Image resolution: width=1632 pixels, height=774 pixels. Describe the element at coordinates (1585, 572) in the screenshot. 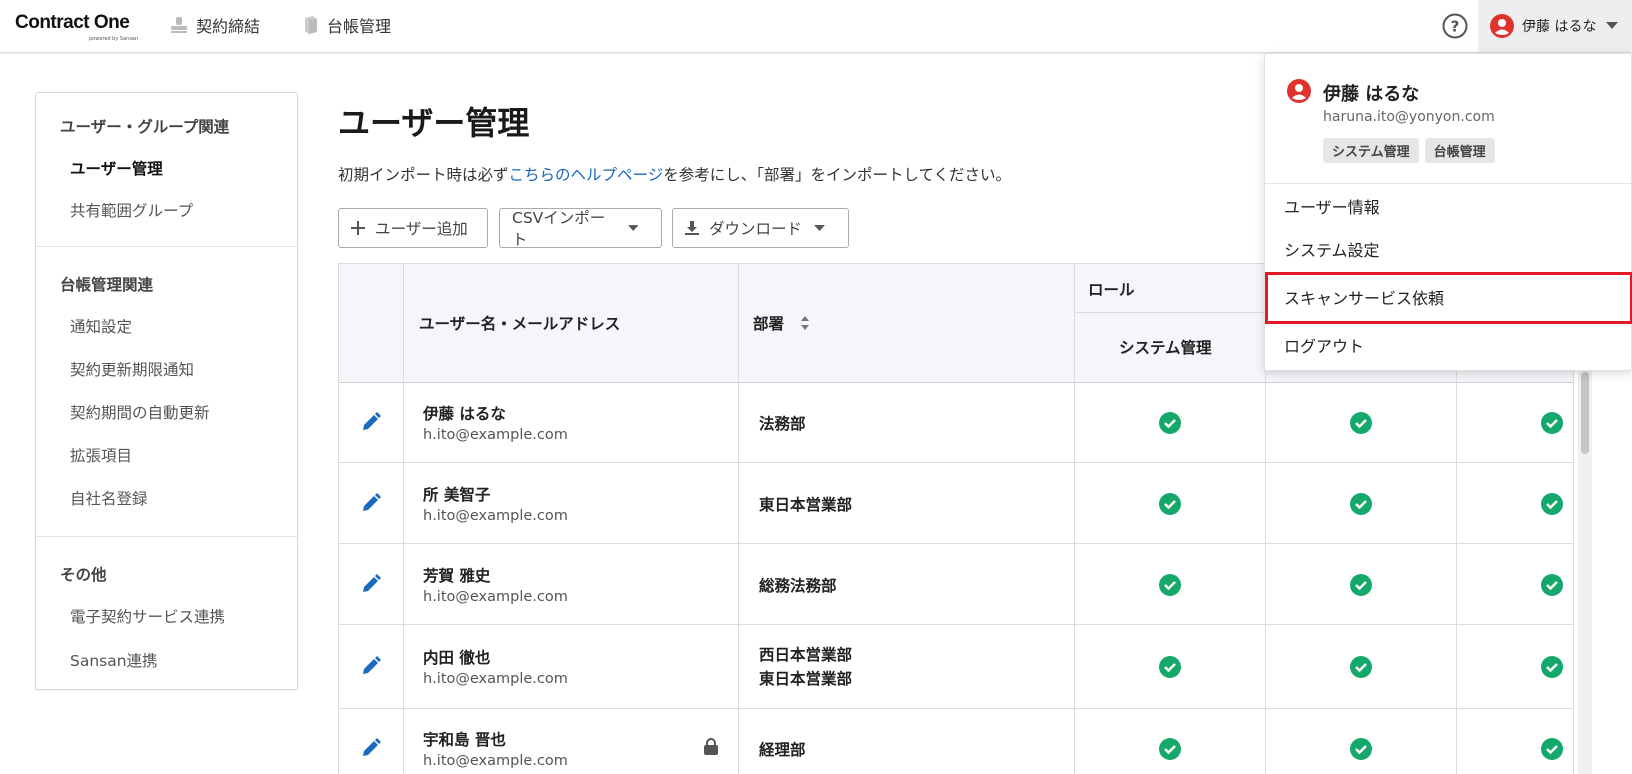

I see `table-scrollbar` at that location.